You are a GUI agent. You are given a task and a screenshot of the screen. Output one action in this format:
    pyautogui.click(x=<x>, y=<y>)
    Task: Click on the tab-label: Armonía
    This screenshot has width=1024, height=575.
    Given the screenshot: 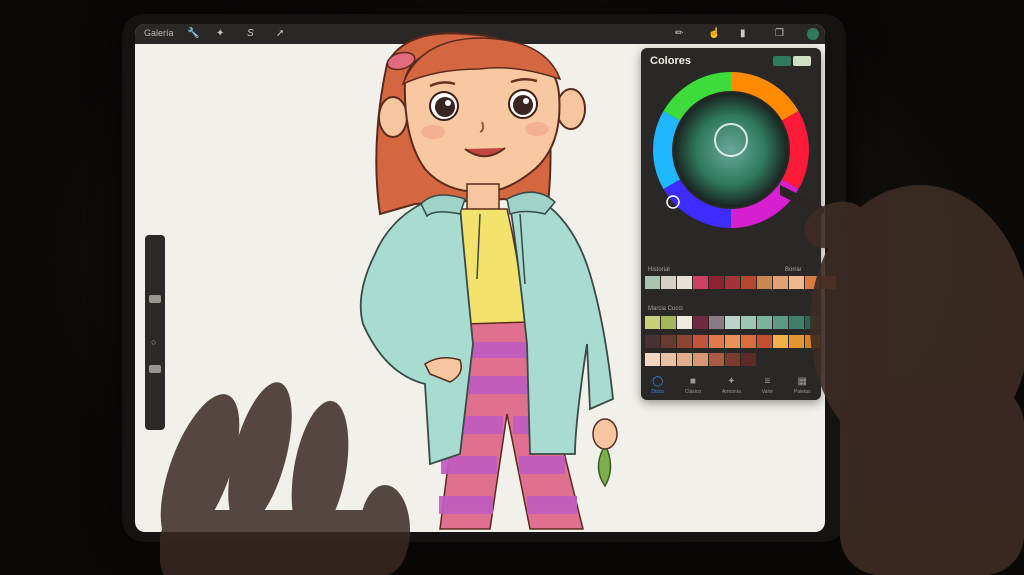 What is the action you would take?
    pyautogui.click(x=731, y=391)
    